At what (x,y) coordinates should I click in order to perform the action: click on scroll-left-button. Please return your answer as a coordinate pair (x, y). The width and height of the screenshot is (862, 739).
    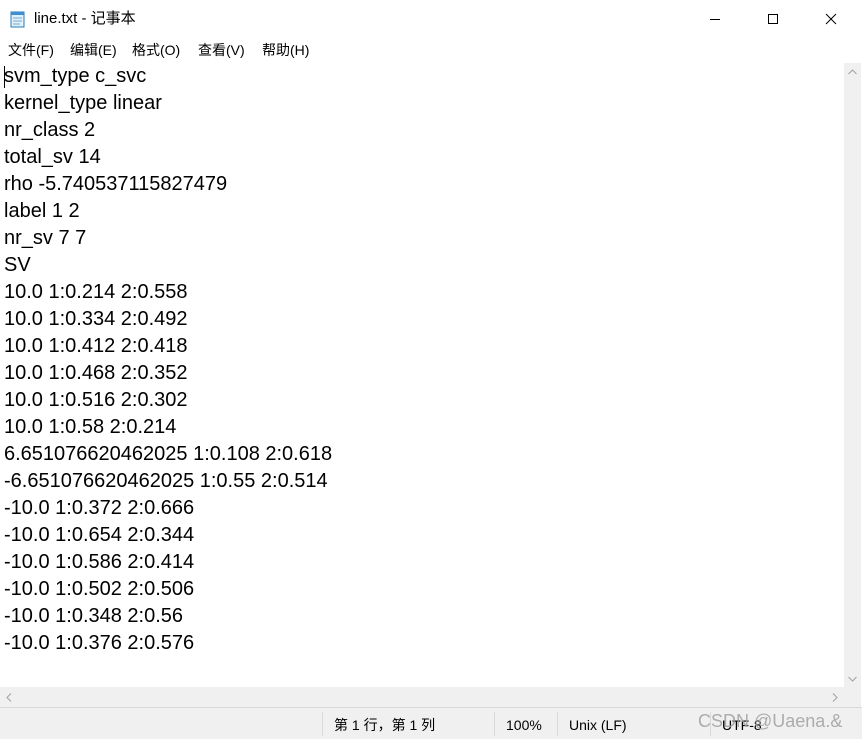
    Looking at the image, I should click on (9, 697).